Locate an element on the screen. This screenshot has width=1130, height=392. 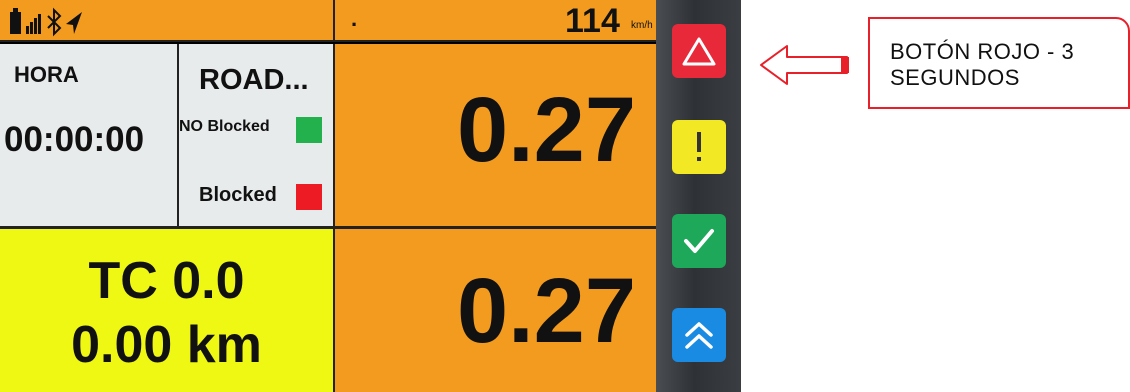
time-panel: HORA 00:00:00 is located at coordinates (88, 135).